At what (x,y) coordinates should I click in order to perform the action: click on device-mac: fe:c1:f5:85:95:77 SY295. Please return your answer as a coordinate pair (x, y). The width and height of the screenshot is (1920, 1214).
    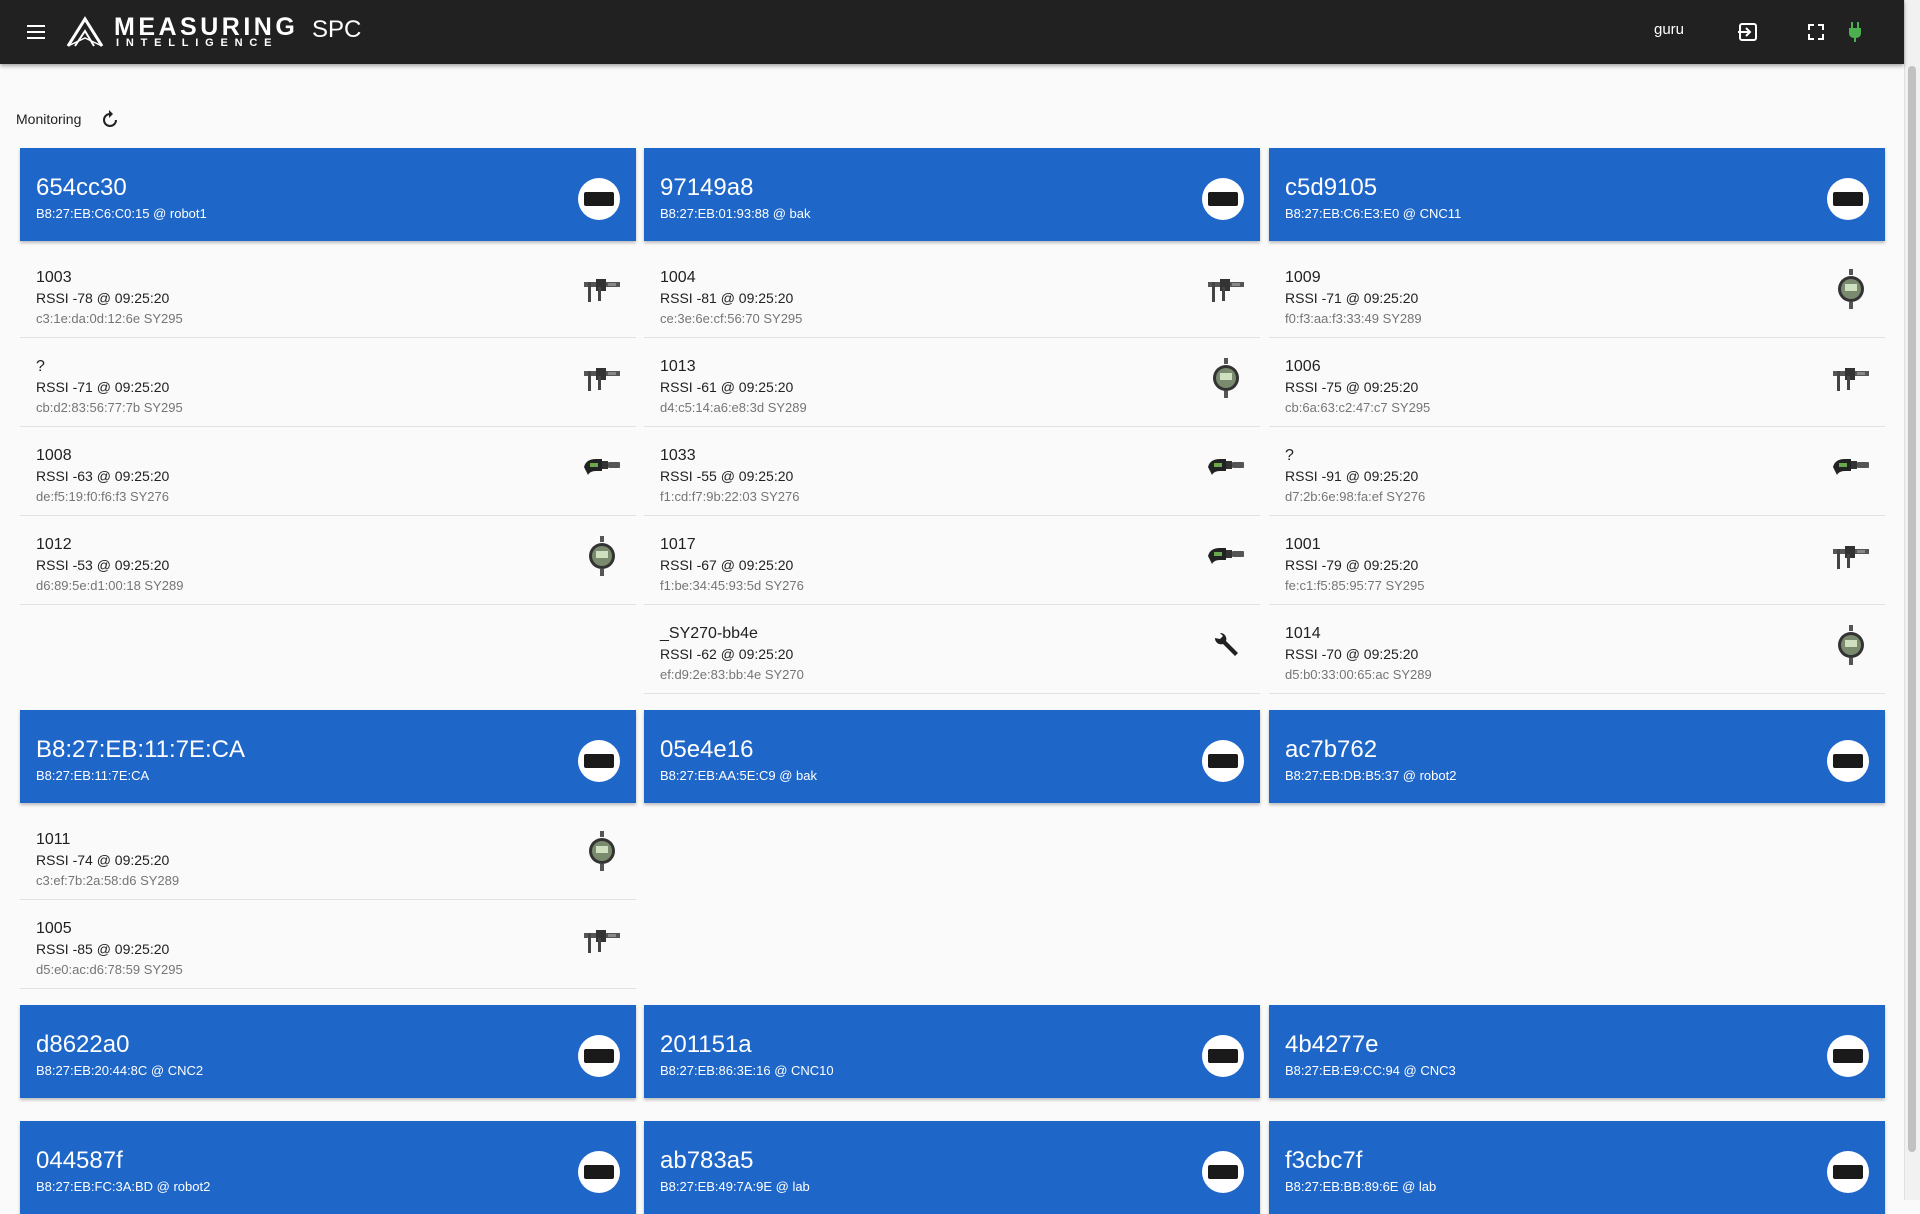
    Looking at the image, I should click on (1355, 585).